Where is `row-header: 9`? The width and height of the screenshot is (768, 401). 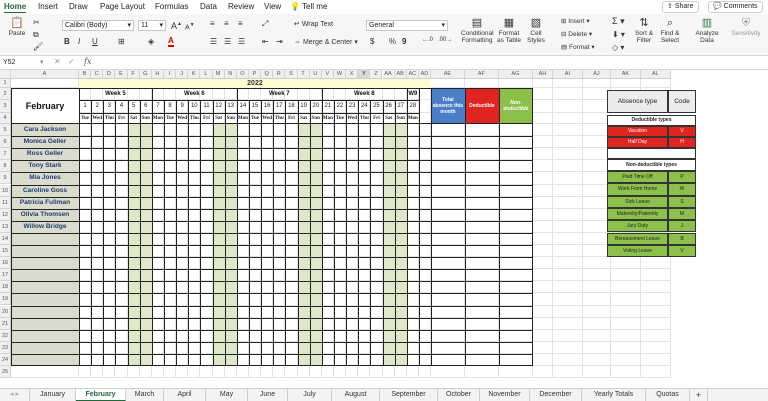
row-header: 9 is located at coordinates (5, 178).